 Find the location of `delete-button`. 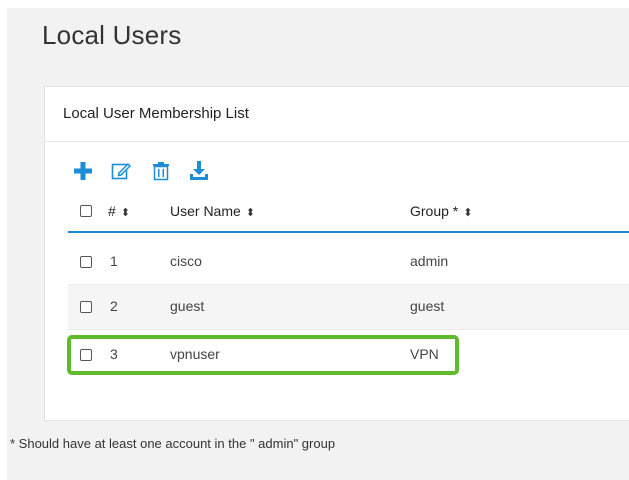

delete-button is located at coordinates (161, 171).